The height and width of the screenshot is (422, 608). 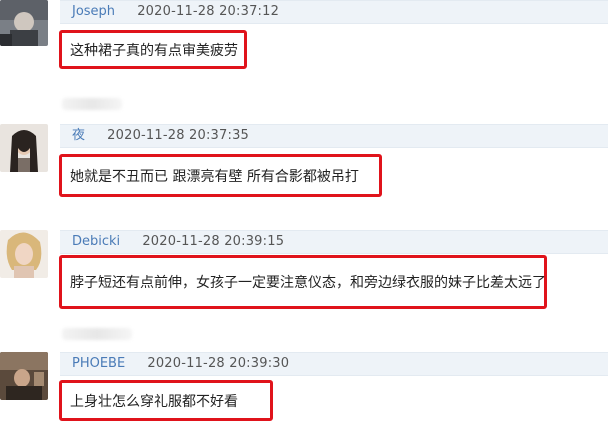 I want to click on comment-text-content: 她就是不丑而已 跟漂亮有壁 所有合影都被吊打, so click(x=214, y=176).